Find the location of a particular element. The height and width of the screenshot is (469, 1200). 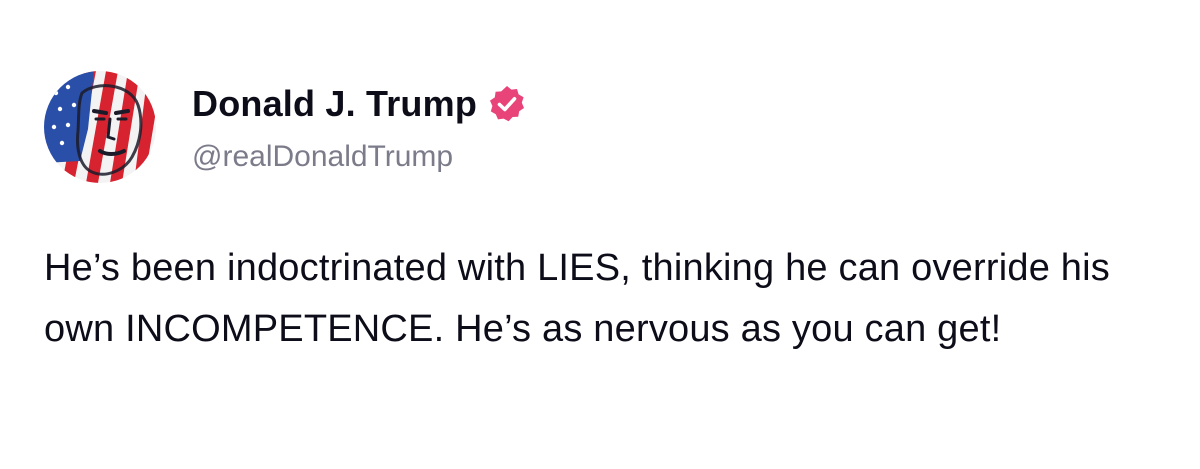

name-row: Donald J. Trump is located at coordinates (359, 104).